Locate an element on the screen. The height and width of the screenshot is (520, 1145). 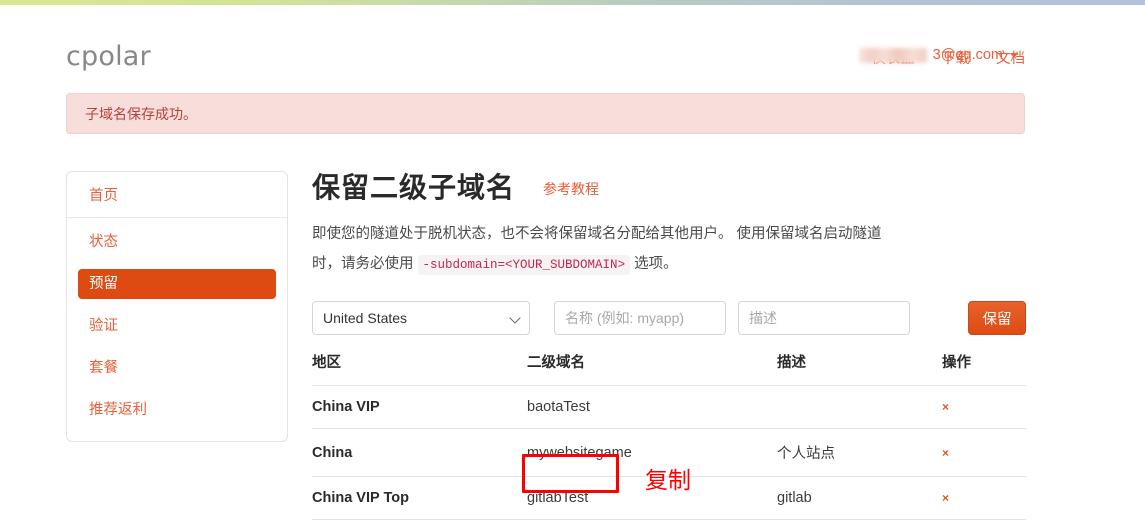
region-select: United States is located at coordinates (421, 318).